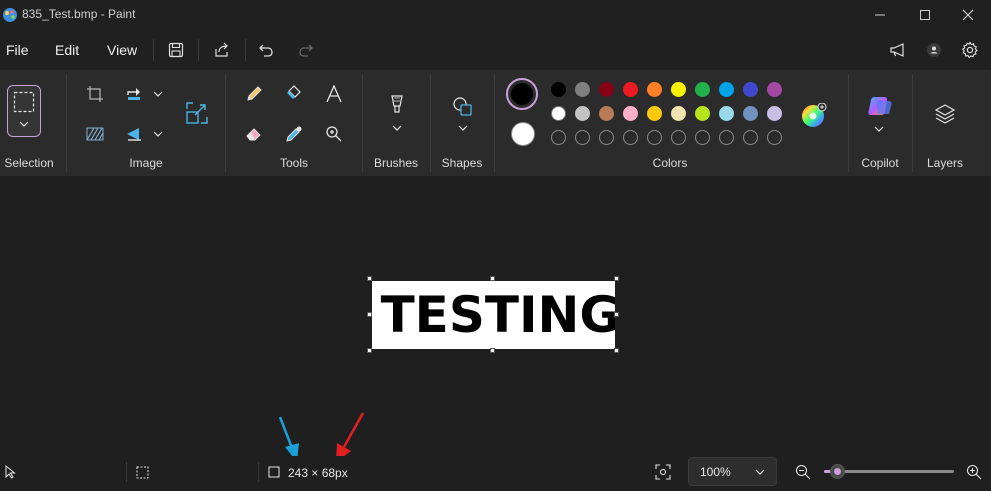 This screenshot has height=491, width=991. I want to click on close-button, so click(968, 15).